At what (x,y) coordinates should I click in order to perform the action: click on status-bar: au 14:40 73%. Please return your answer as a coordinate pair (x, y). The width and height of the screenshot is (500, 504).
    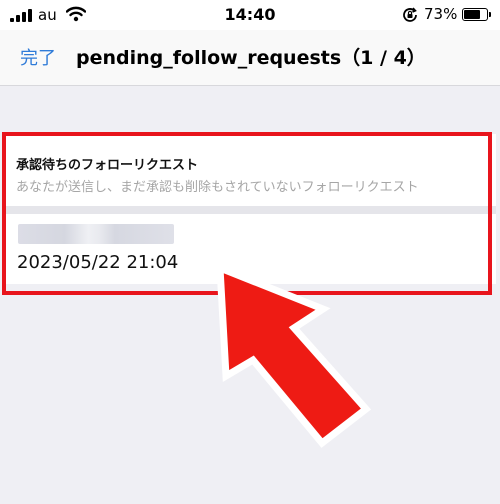
    Looking at the image, I should click on (250, 15).